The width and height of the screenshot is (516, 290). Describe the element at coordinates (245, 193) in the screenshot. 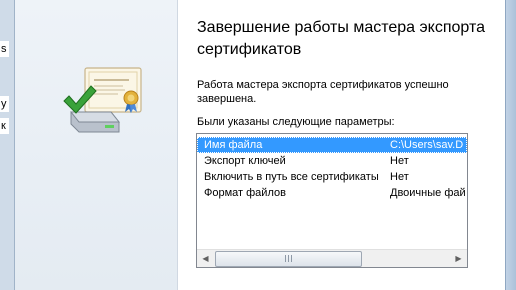

I see `param-name: Формат файлов` at that location.